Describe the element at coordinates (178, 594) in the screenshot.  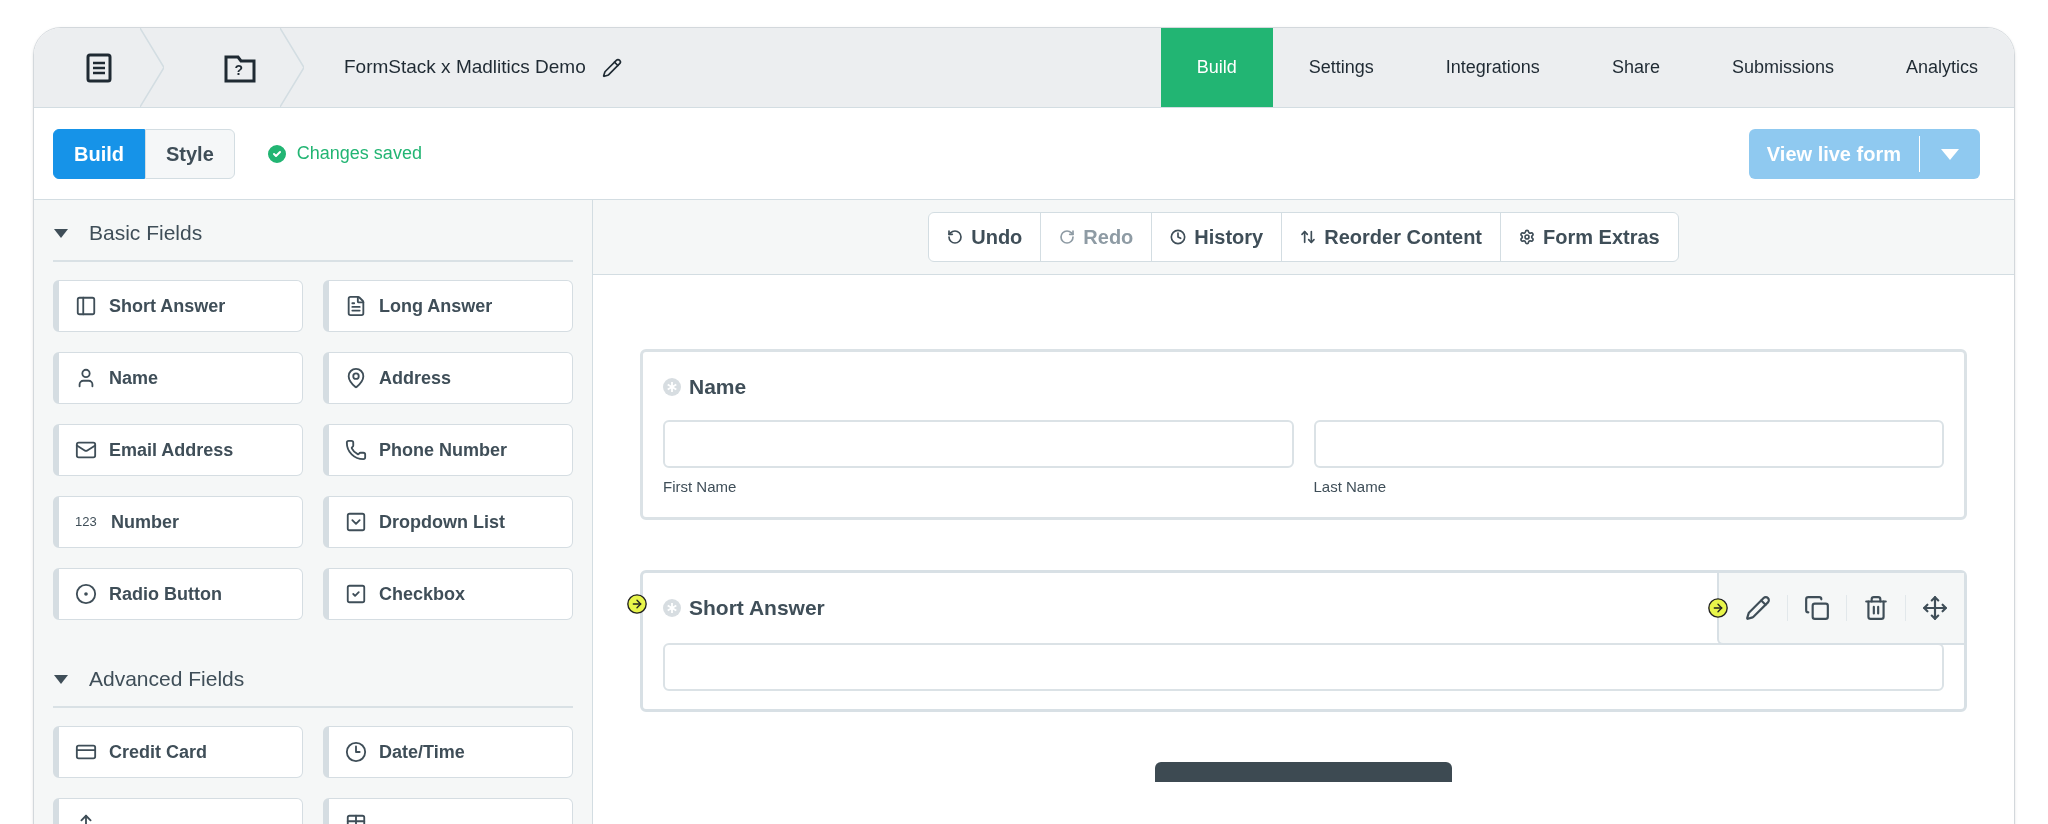
I see `field-tile: Radio Button` at that location.